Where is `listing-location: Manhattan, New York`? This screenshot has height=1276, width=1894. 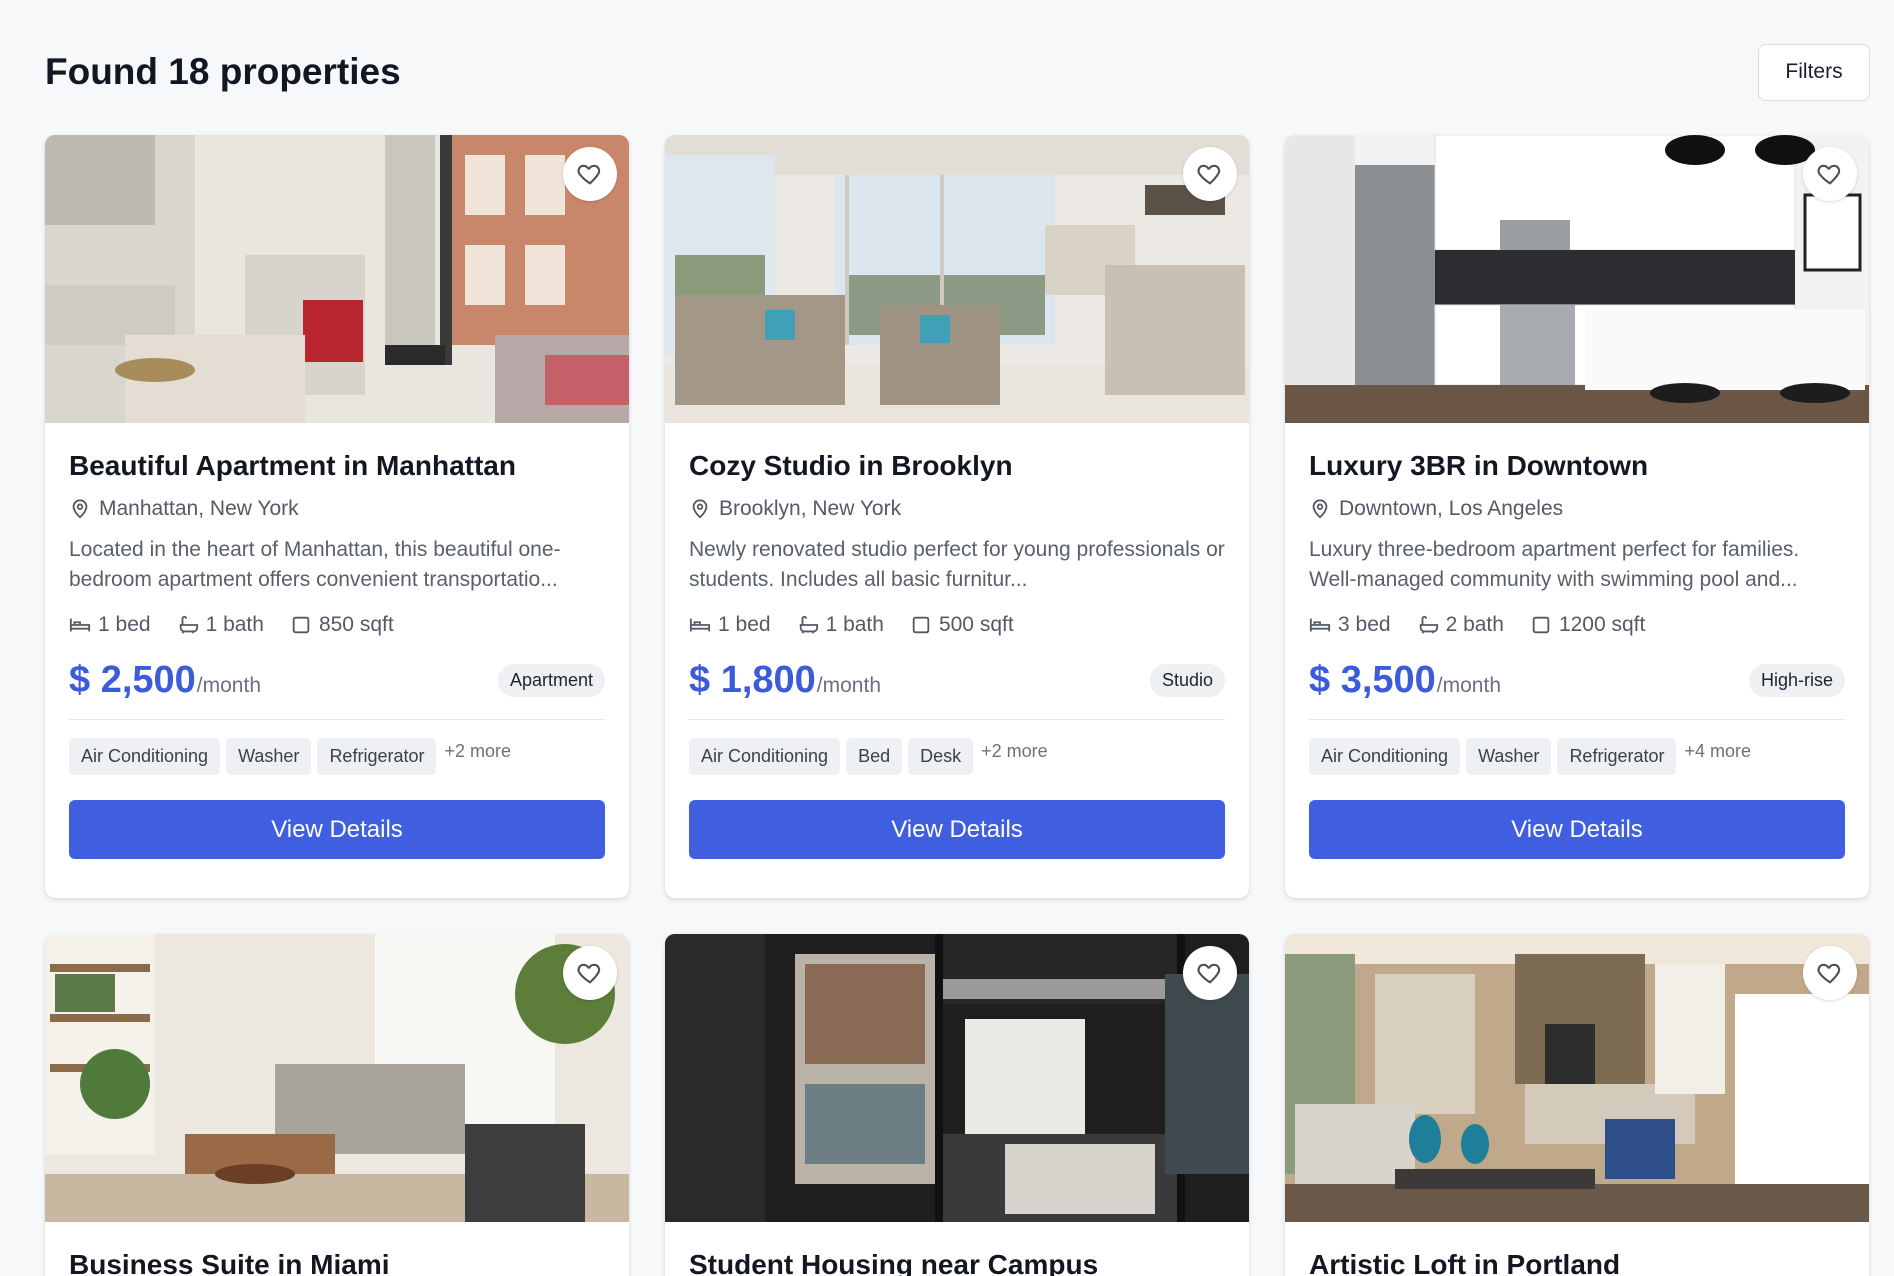 listing-location: Manhattan, New York is located at coordinates (337, 509).